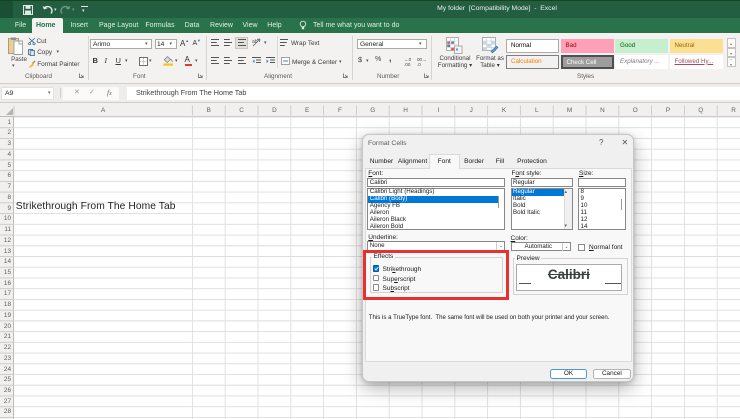  Describe the element at coordinates (255, 42) in the screenshot. I see `svg-text: ab` at that location.